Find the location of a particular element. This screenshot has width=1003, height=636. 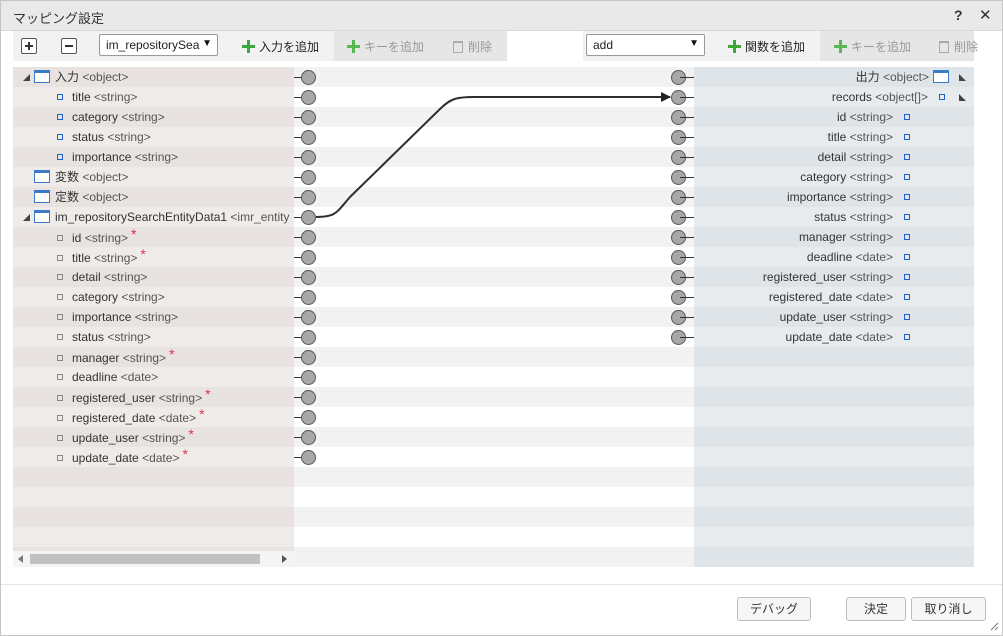

add-key-button-left: キーを追加 is located at coordinates (385, 46).